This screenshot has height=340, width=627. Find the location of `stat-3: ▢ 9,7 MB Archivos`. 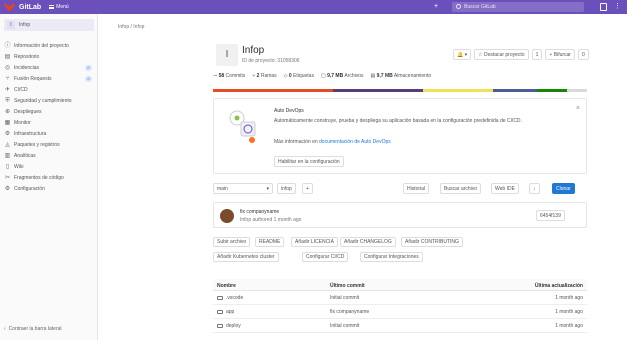

stat-3: ▢ 9,7 MB Archivos is located at coordinates (342, 76).